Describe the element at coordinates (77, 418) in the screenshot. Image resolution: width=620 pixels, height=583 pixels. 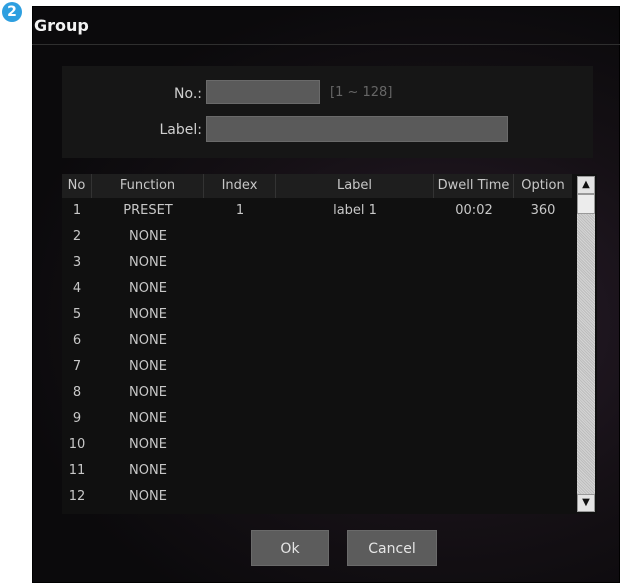
I see `cell-no: 9` at that location.